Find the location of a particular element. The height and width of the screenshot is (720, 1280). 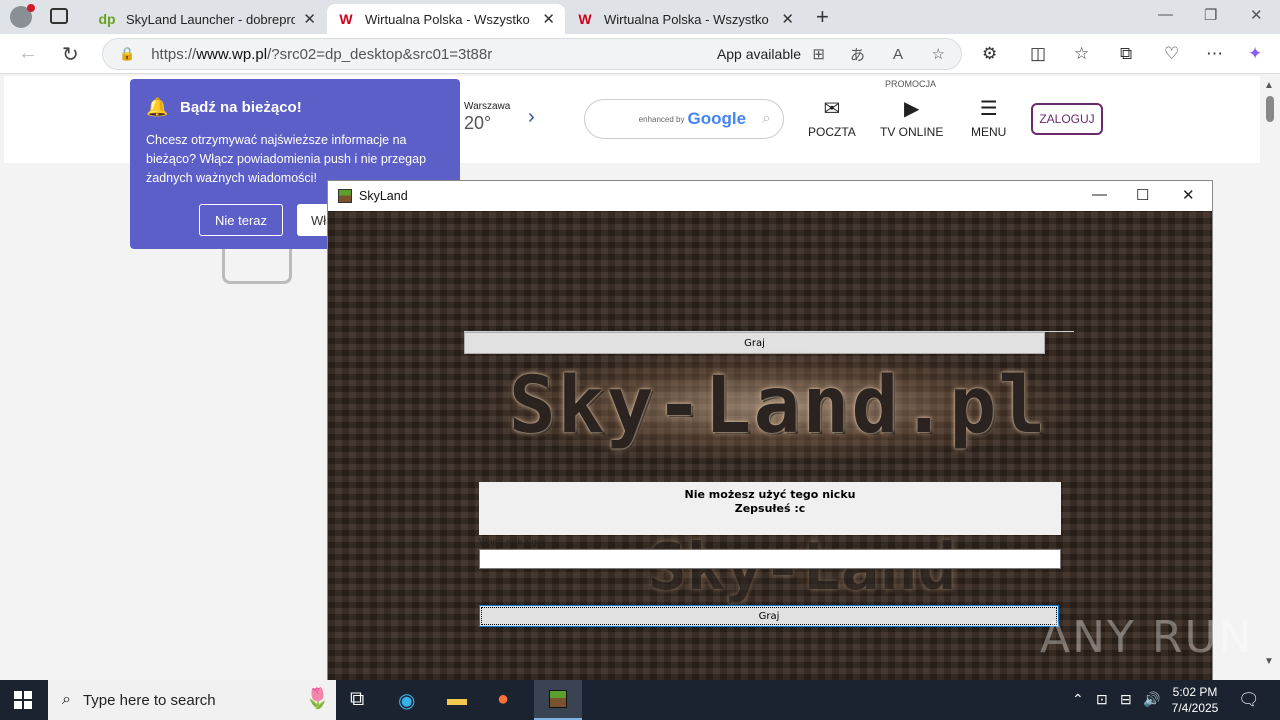

dp-favicon-icon: dp is located at coordinates (107, 19).